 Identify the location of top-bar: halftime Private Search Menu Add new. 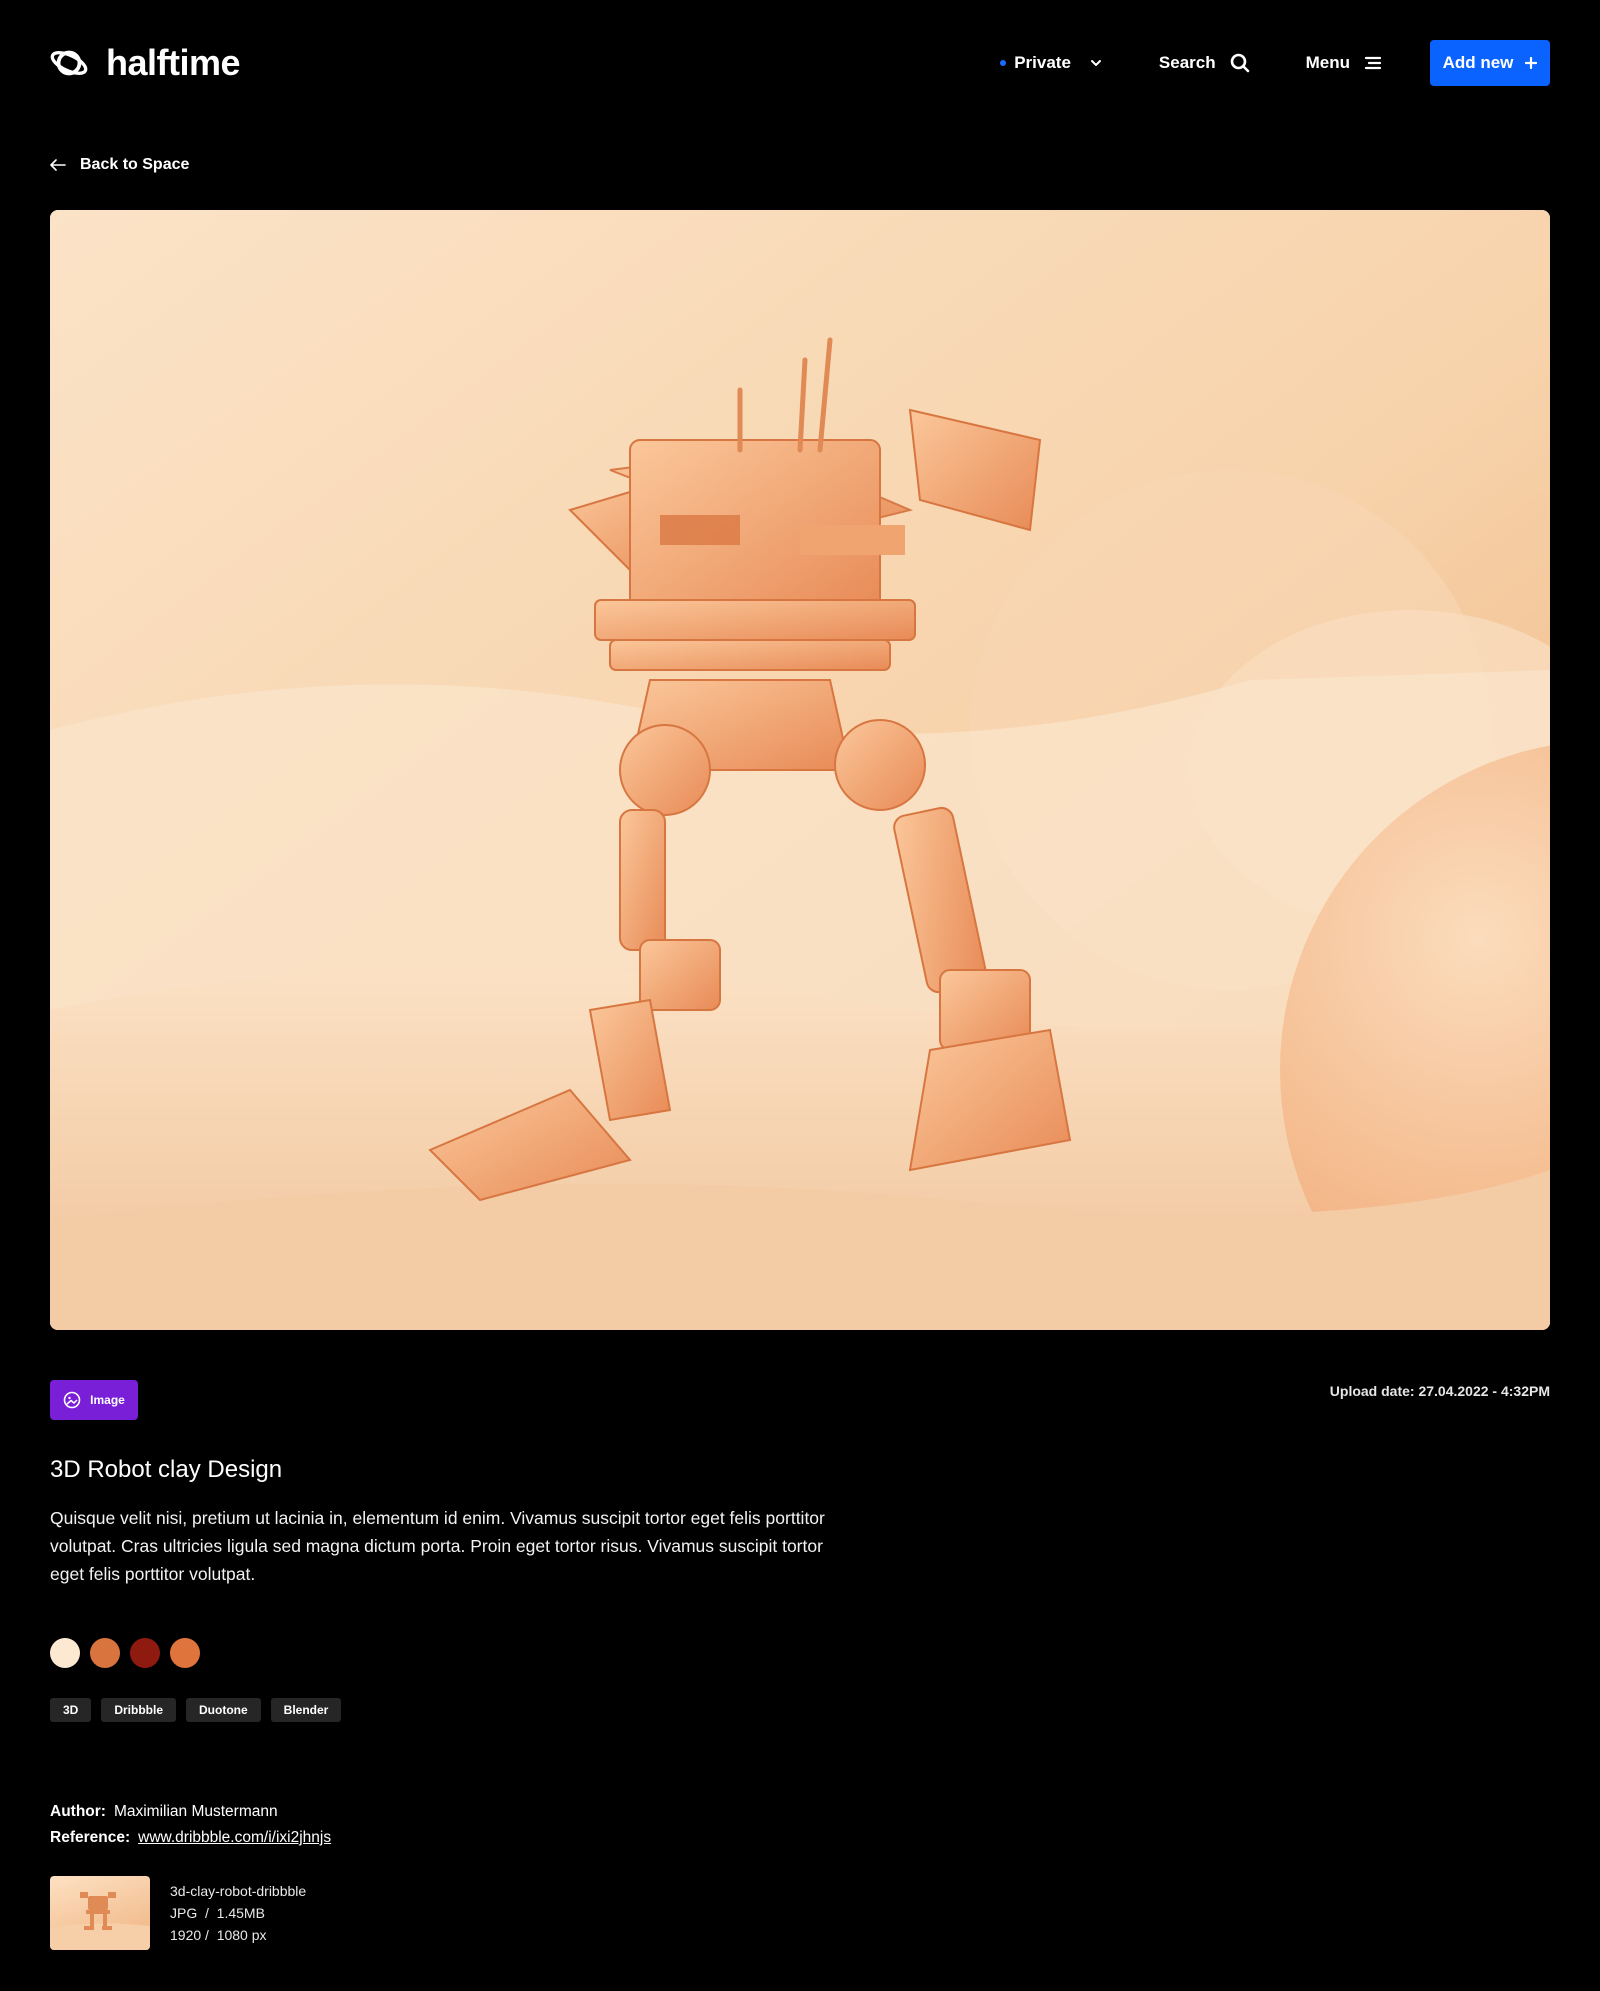
(800, 62).